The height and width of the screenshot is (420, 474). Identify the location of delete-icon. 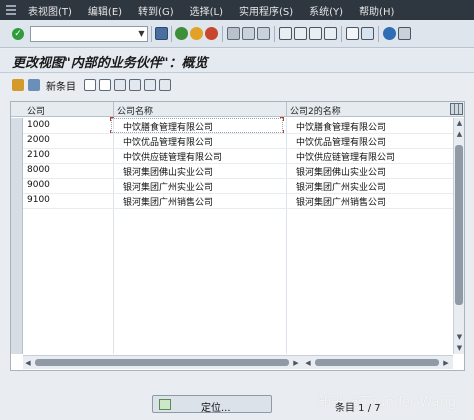
(105, 85).